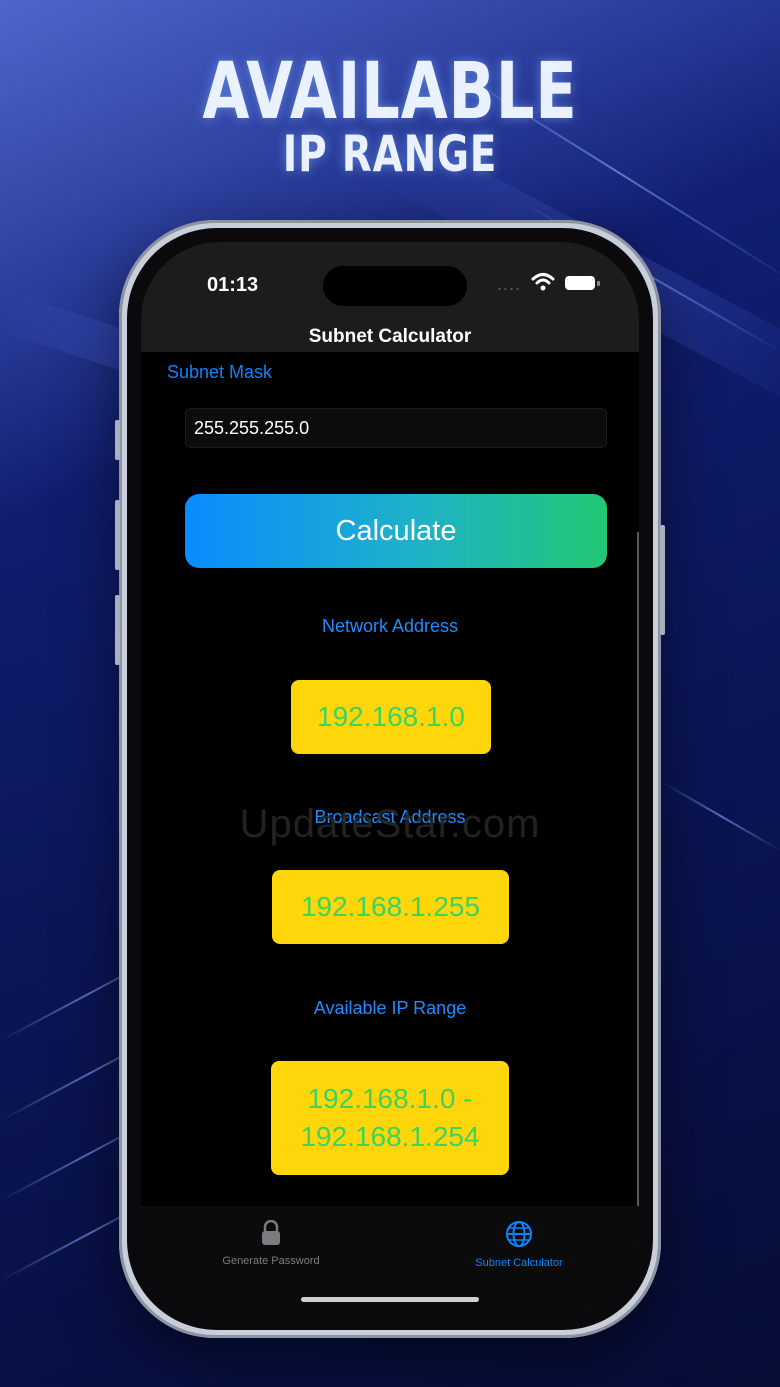  I want to click on subnet-mask-field, so click(396, 428).